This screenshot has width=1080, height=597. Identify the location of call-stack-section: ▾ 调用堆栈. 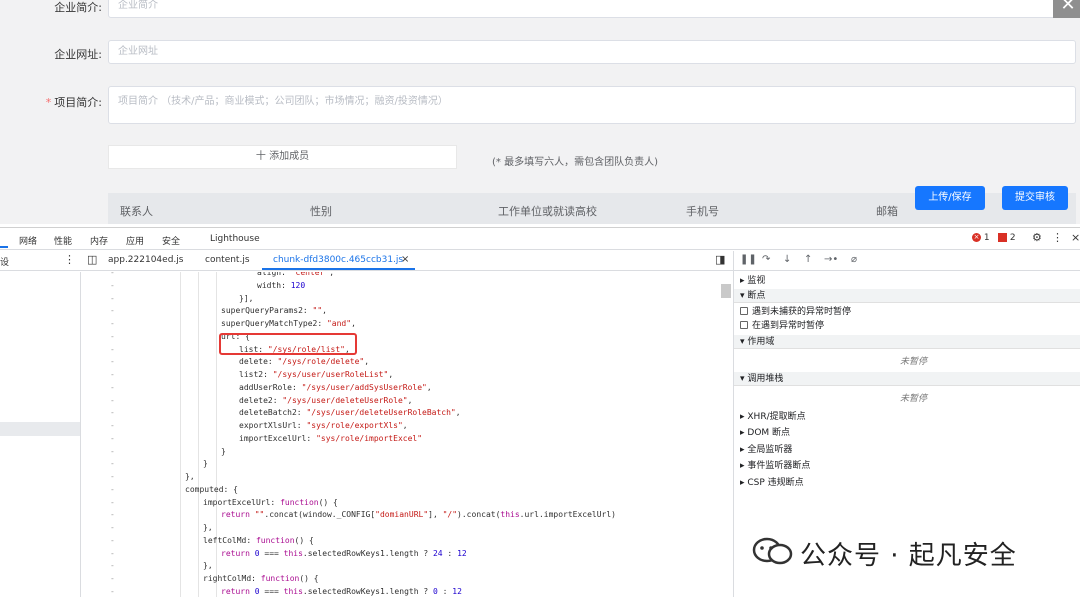
(907, 379).